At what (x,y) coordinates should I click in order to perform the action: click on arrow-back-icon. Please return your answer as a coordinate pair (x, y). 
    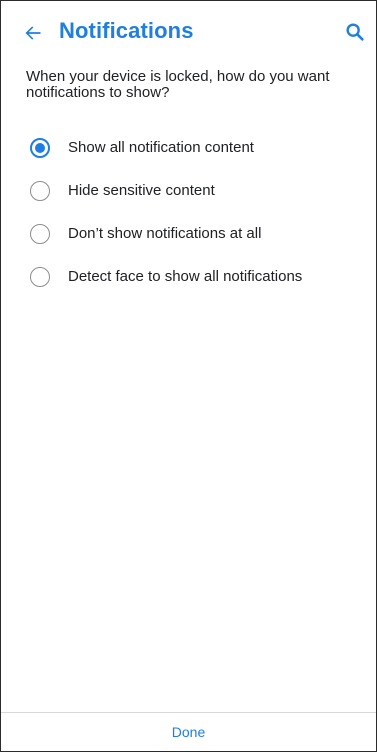
    Looking at the image, I should click on (33, 33).